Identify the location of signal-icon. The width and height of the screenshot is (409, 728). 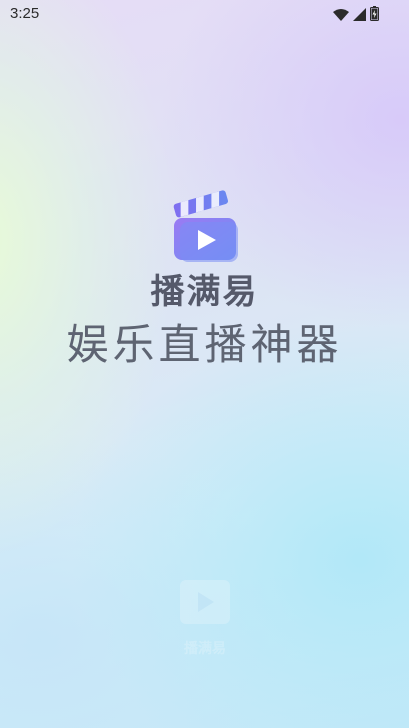
(359, 15).